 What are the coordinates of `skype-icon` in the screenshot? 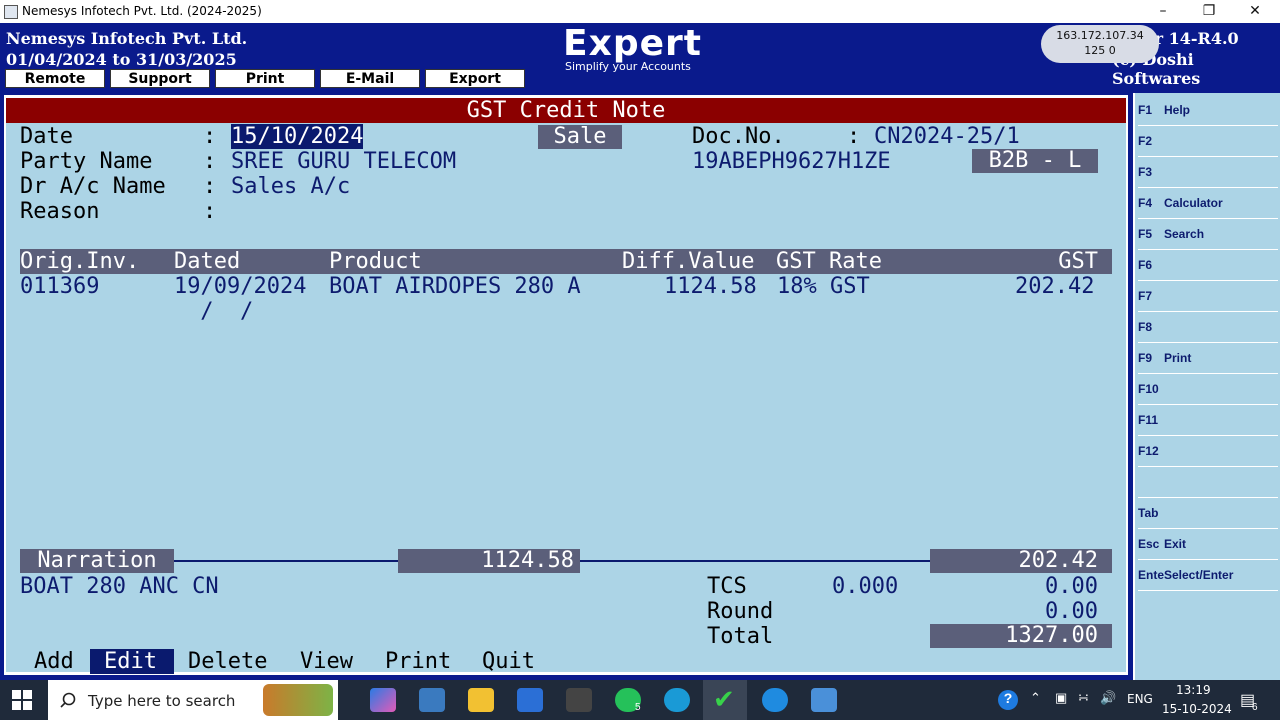 It's located at (775, 700).